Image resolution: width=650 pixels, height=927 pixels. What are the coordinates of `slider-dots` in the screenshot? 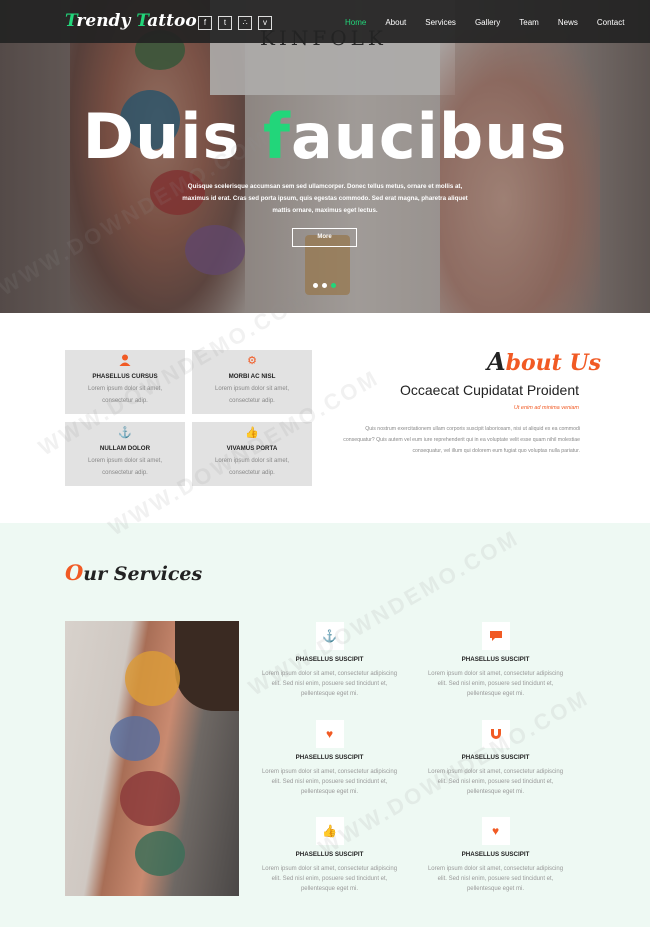 It's located at (324, 285).